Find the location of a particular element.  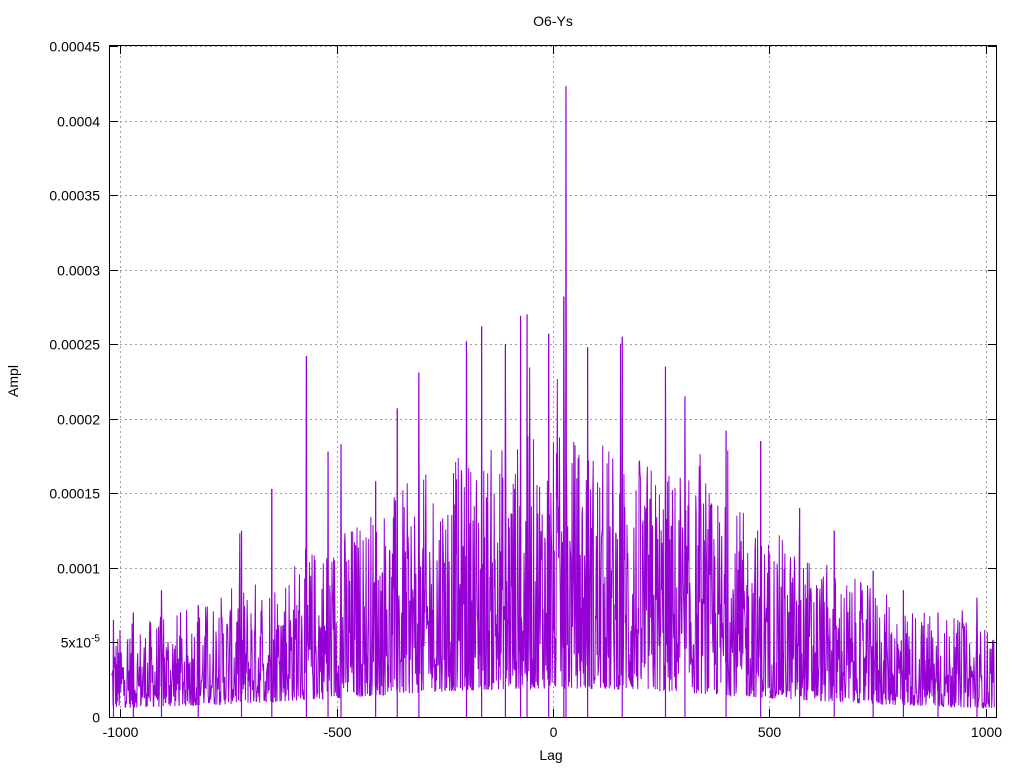

y-tick-label: 0.0002 is located at coordinates (78, 420).